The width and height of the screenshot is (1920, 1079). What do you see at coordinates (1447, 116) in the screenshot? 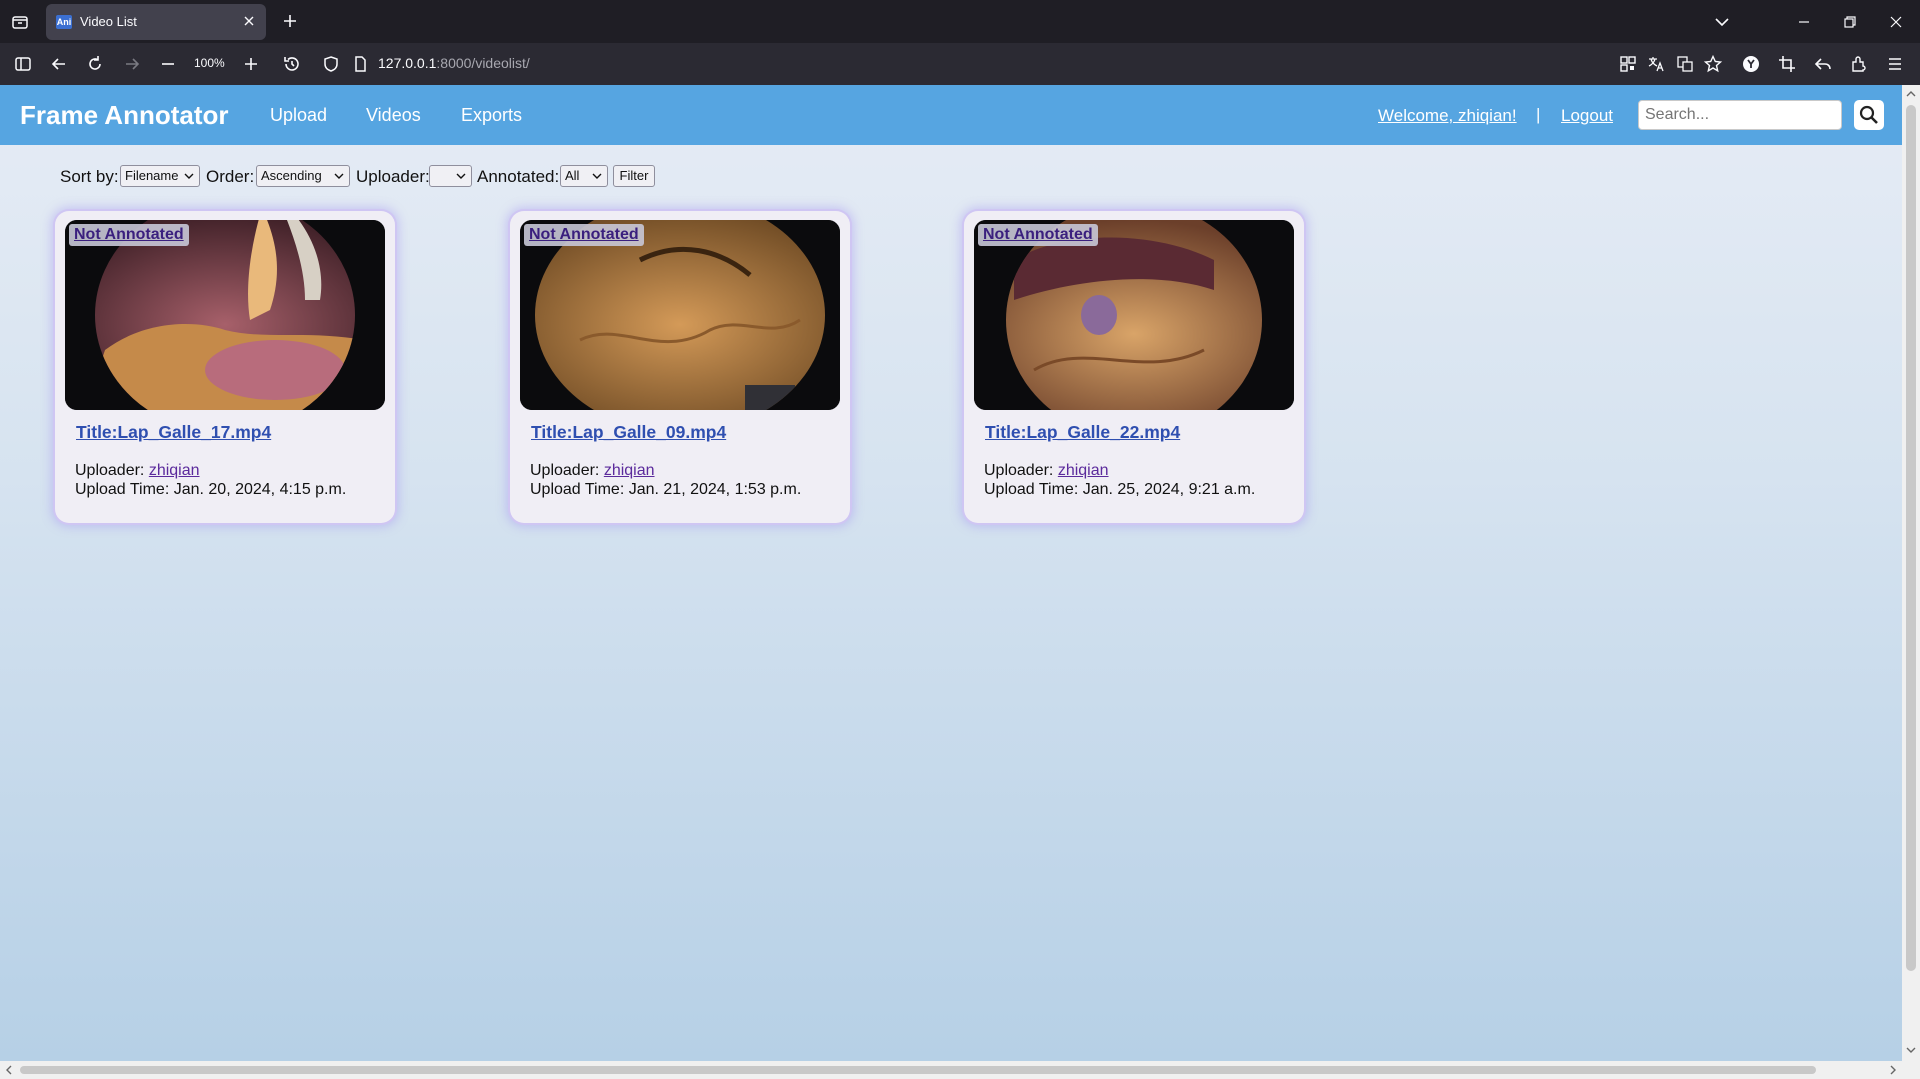
I see `welcome-user-link: Welcome, zhiqian!` at bounding box center [1447, 116].